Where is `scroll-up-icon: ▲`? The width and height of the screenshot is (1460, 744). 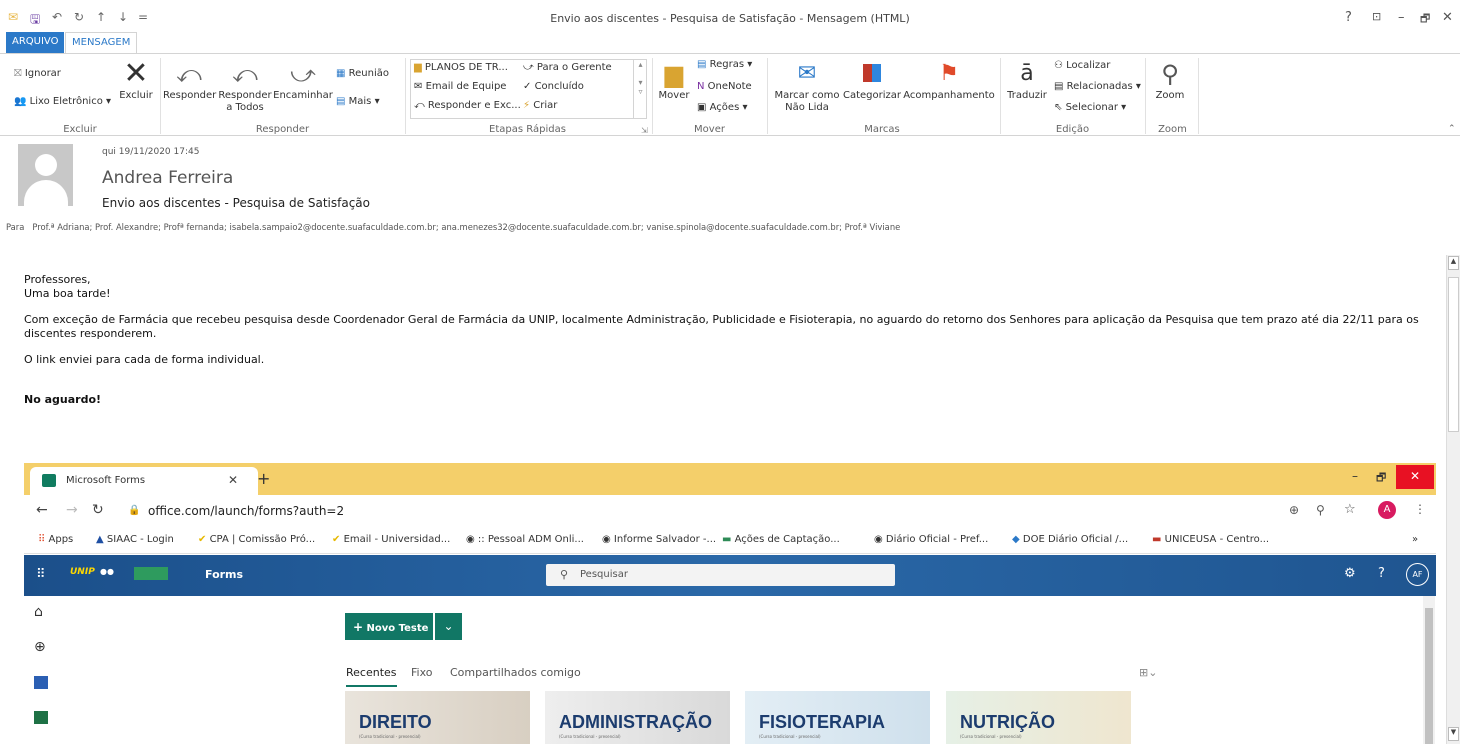 scroll-up-icon: ▲ is located at coordinates (1453, 263).